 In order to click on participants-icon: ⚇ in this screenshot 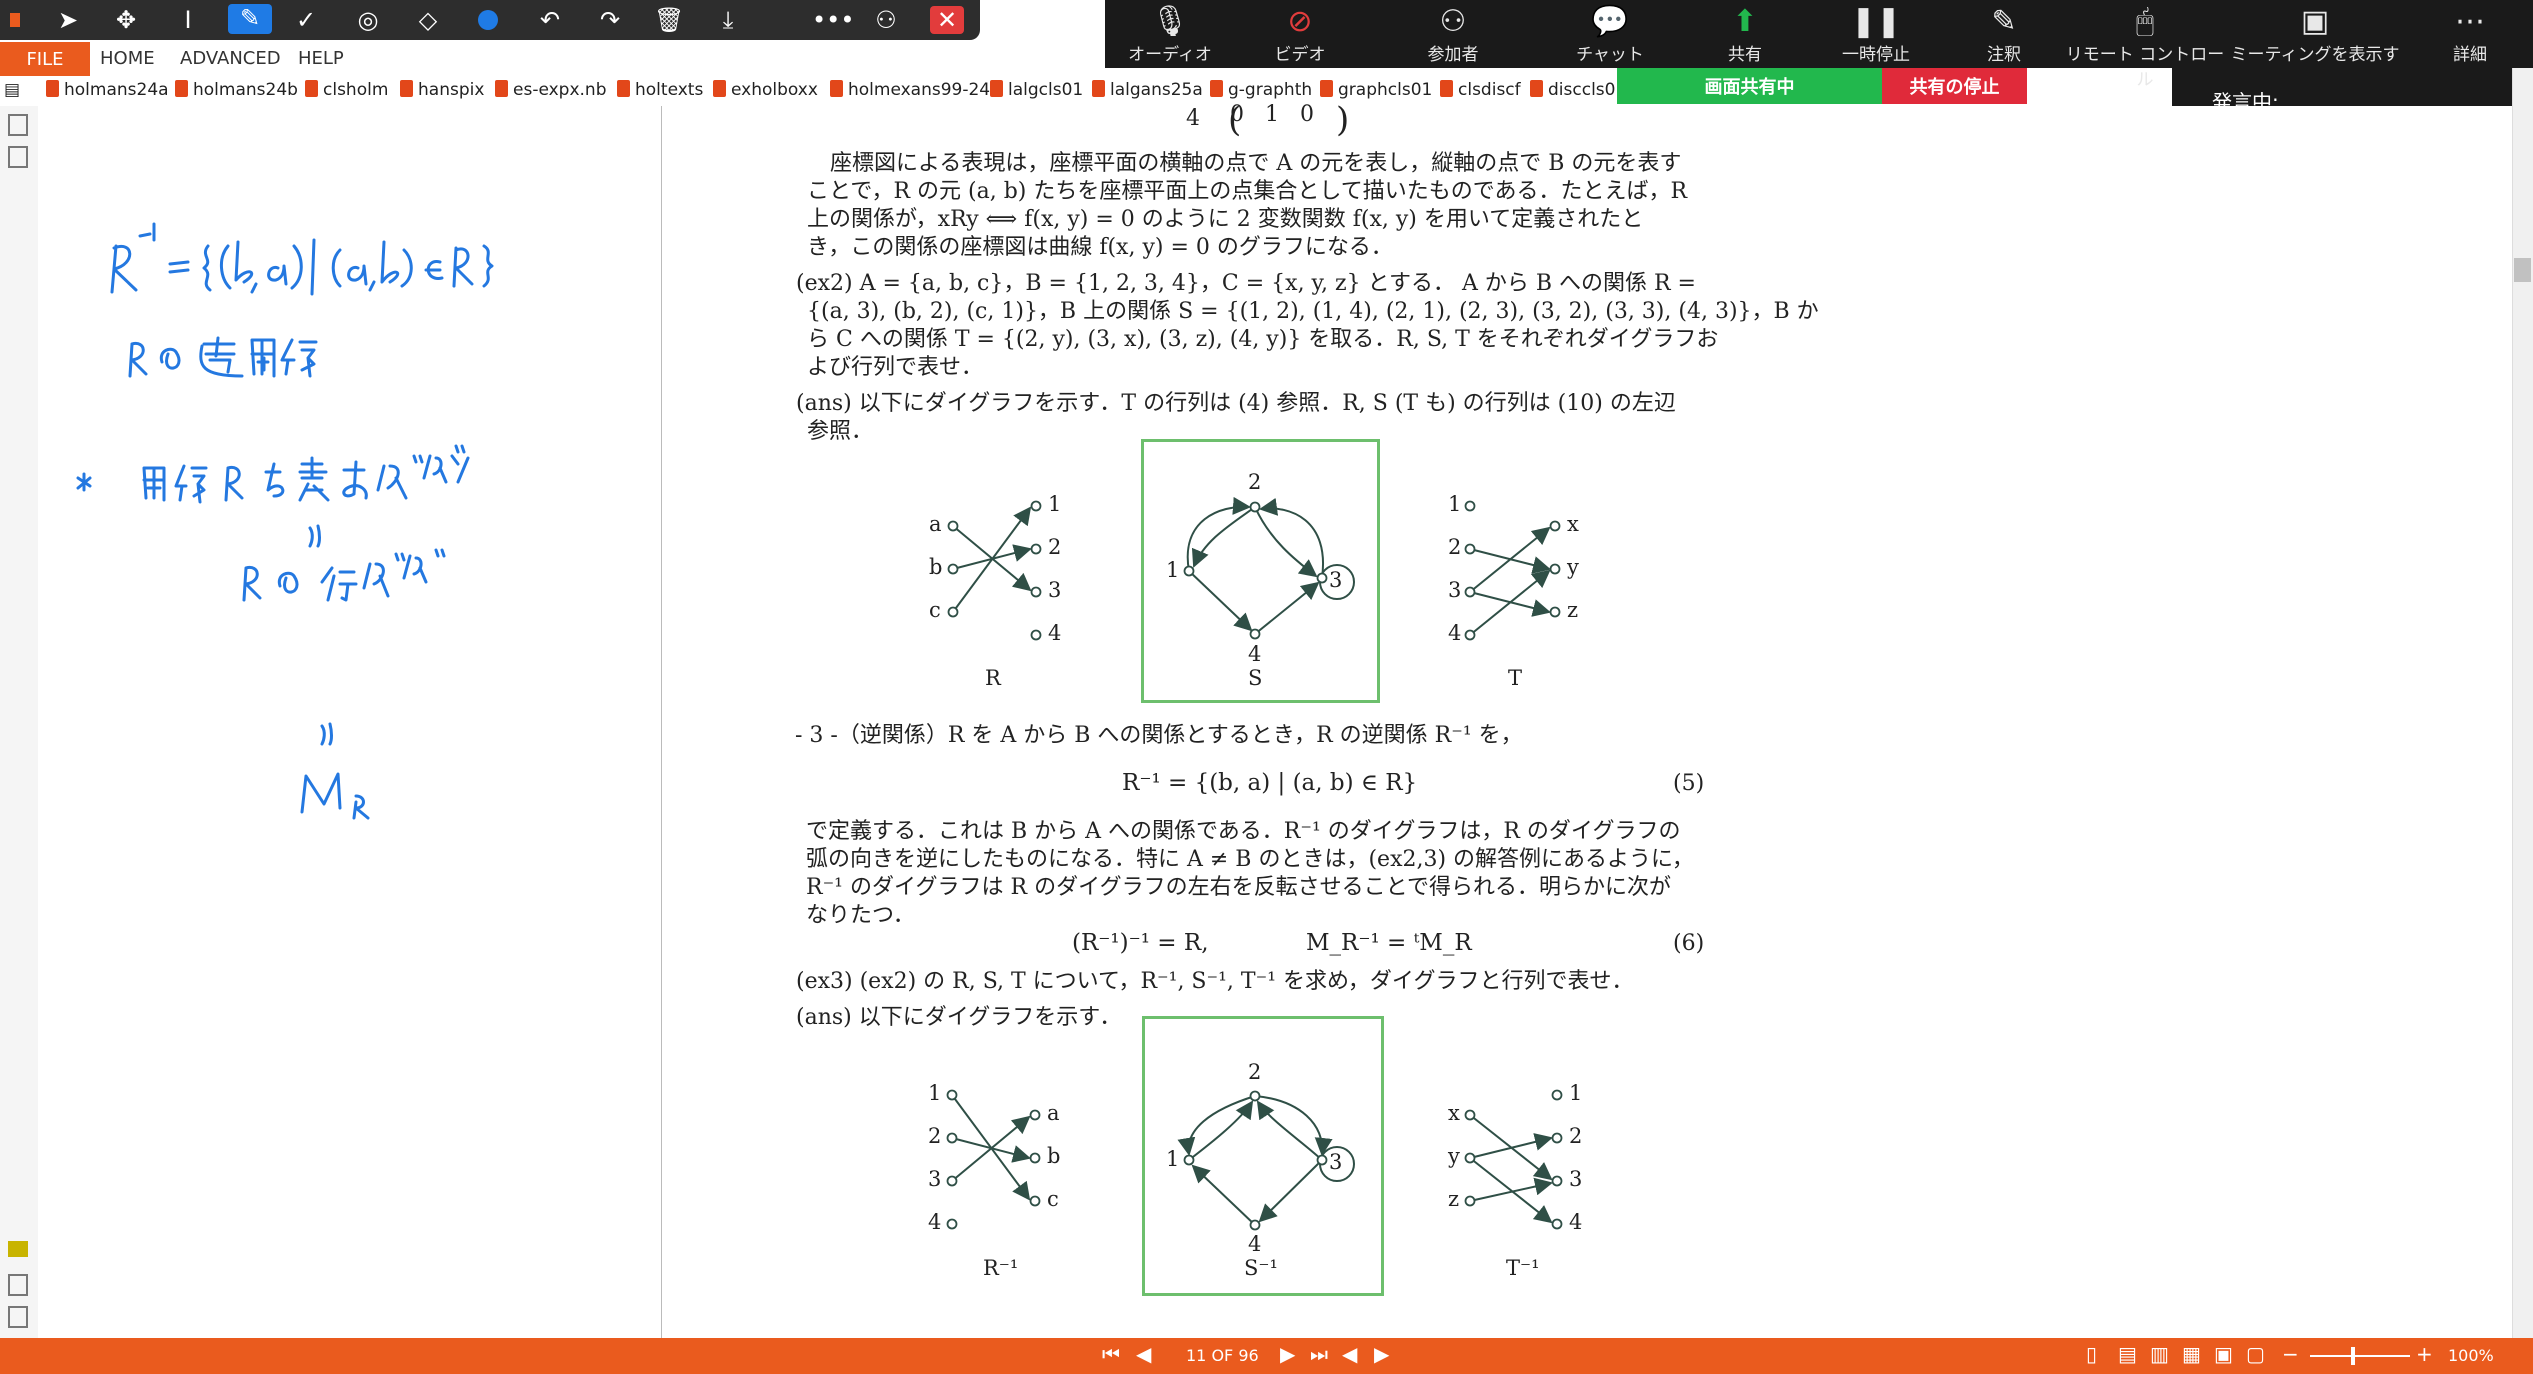, I will do `click(1453, 21)`.